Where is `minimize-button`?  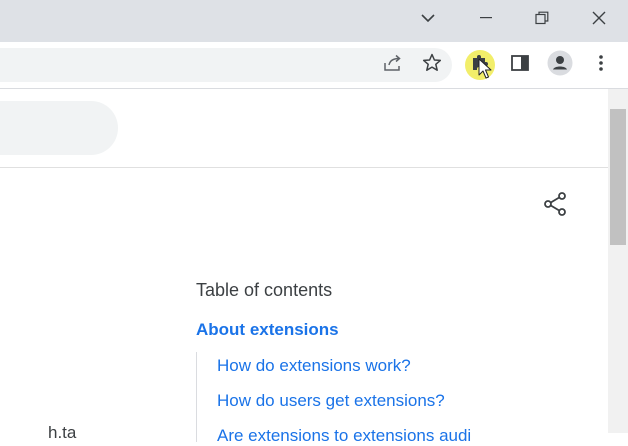
minimize-button is located at coordinates (486, 18).